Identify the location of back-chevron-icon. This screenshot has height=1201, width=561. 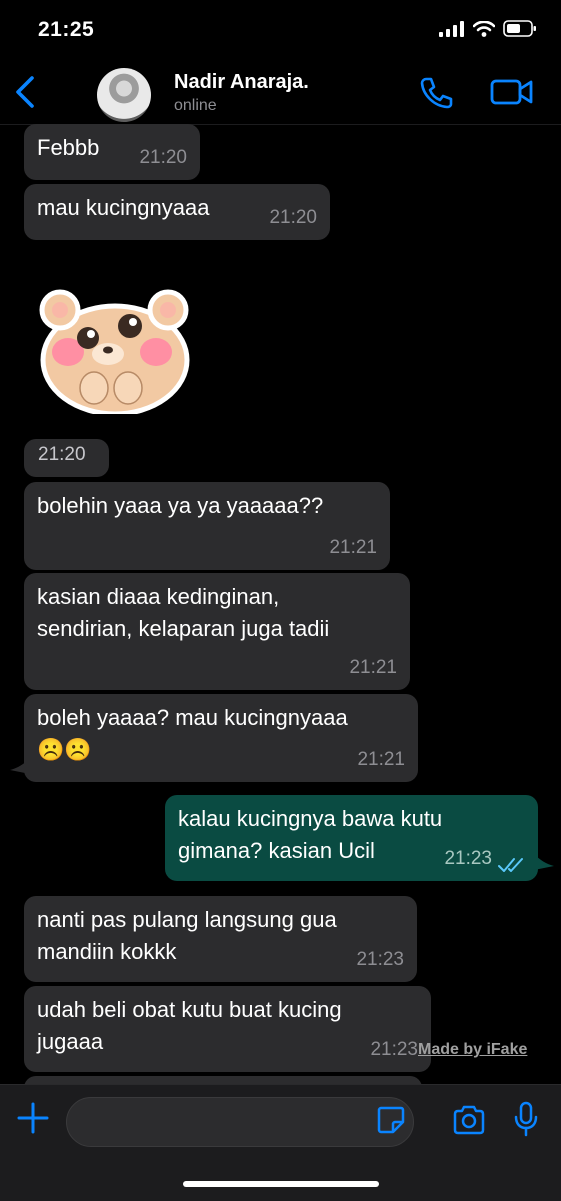
(26, 92).